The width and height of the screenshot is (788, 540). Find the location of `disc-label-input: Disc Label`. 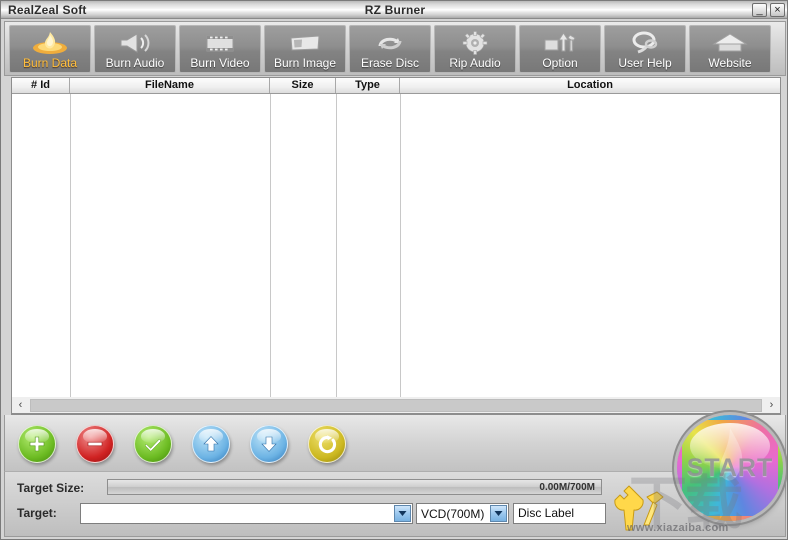

disc-label-input: Disc Label is located at coordinates (559, 513).